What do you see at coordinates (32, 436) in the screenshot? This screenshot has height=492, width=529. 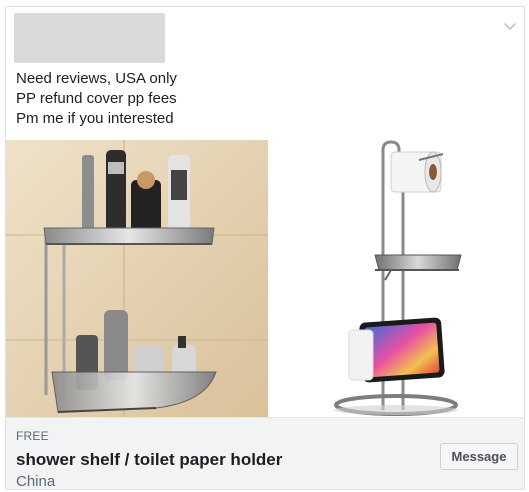 I see `listing-price: FREE` at bounding box center [32, 436].